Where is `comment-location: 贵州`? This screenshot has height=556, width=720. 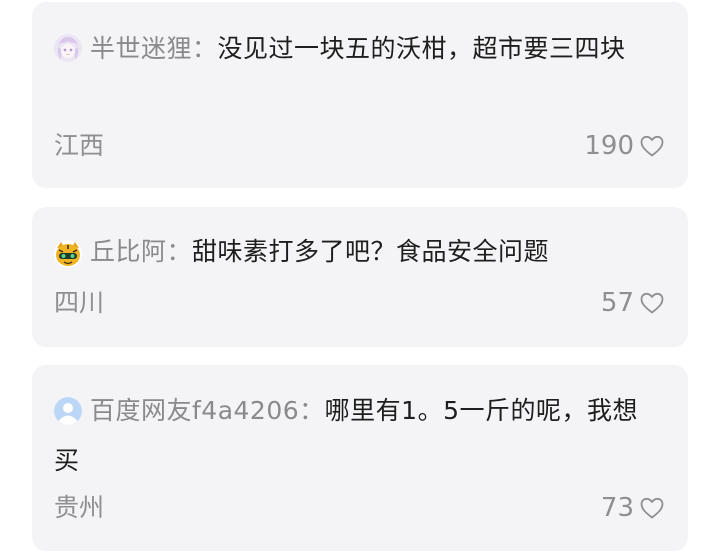
comment-location: 贵州 is located at coordinates (79, 507).